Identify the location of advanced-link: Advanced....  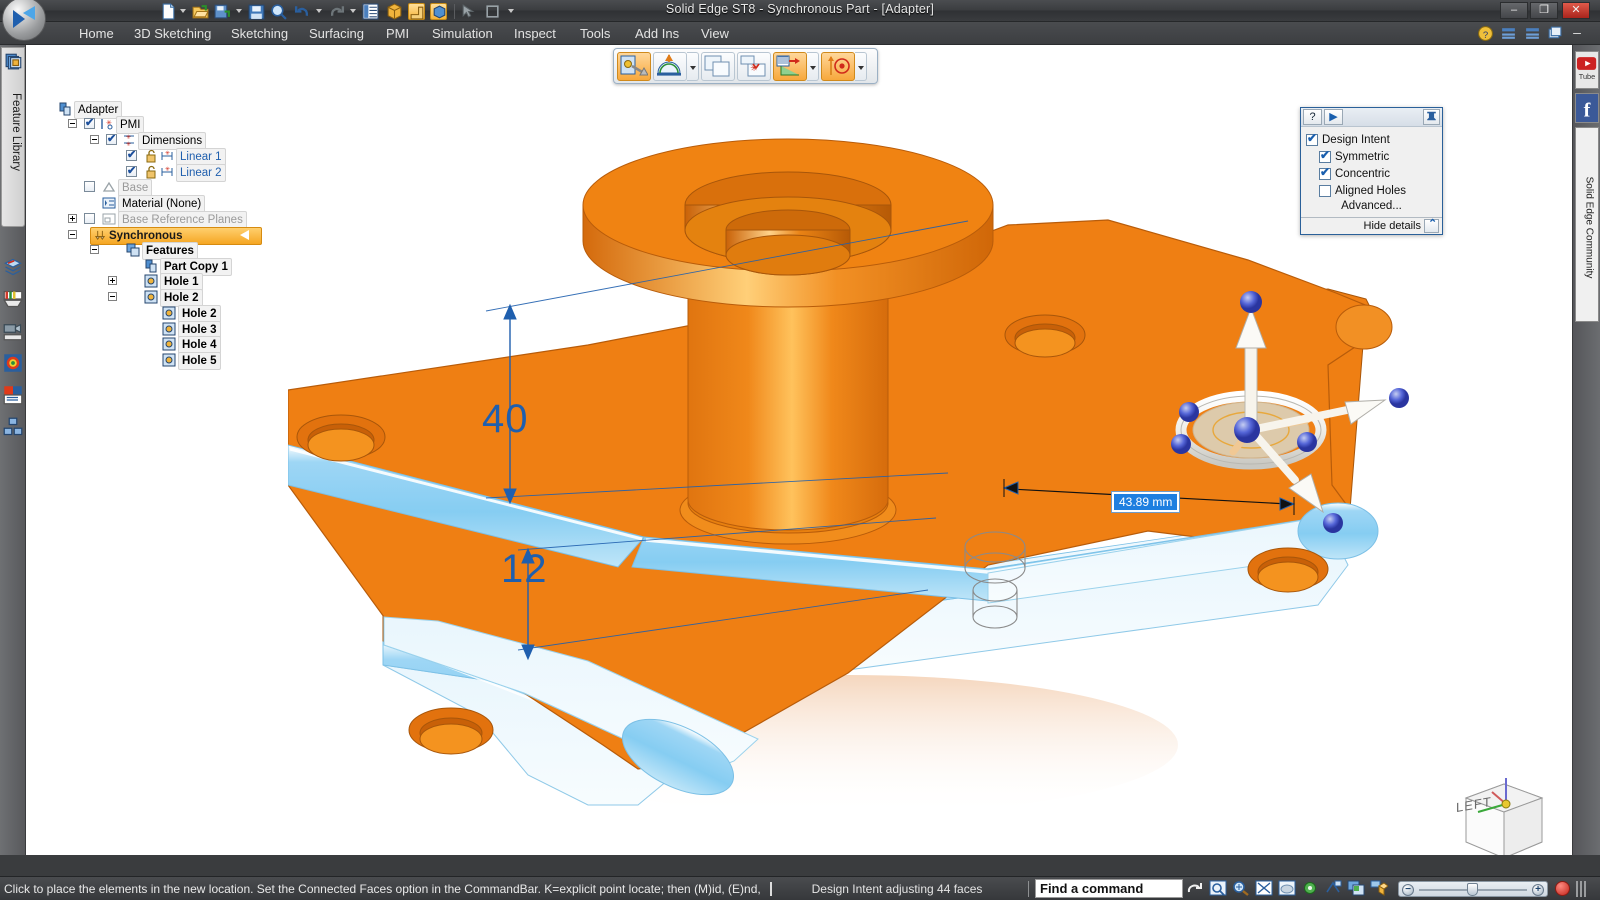
(1371, 207).